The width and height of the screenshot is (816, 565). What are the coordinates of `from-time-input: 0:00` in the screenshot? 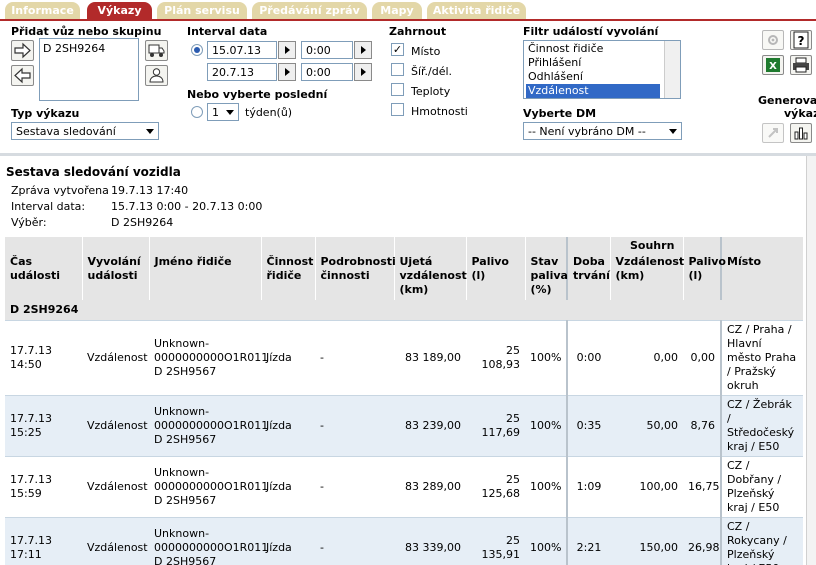 It's located at (327, 50).